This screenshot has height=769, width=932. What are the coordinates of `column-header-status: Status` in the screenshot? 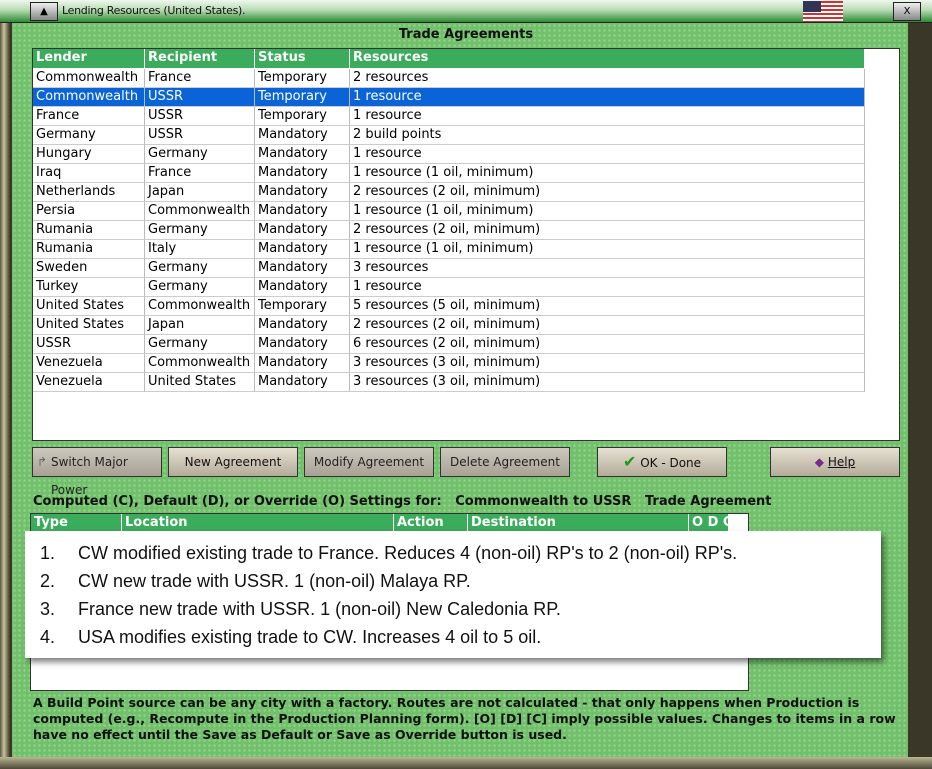 It's located at (302, 58).